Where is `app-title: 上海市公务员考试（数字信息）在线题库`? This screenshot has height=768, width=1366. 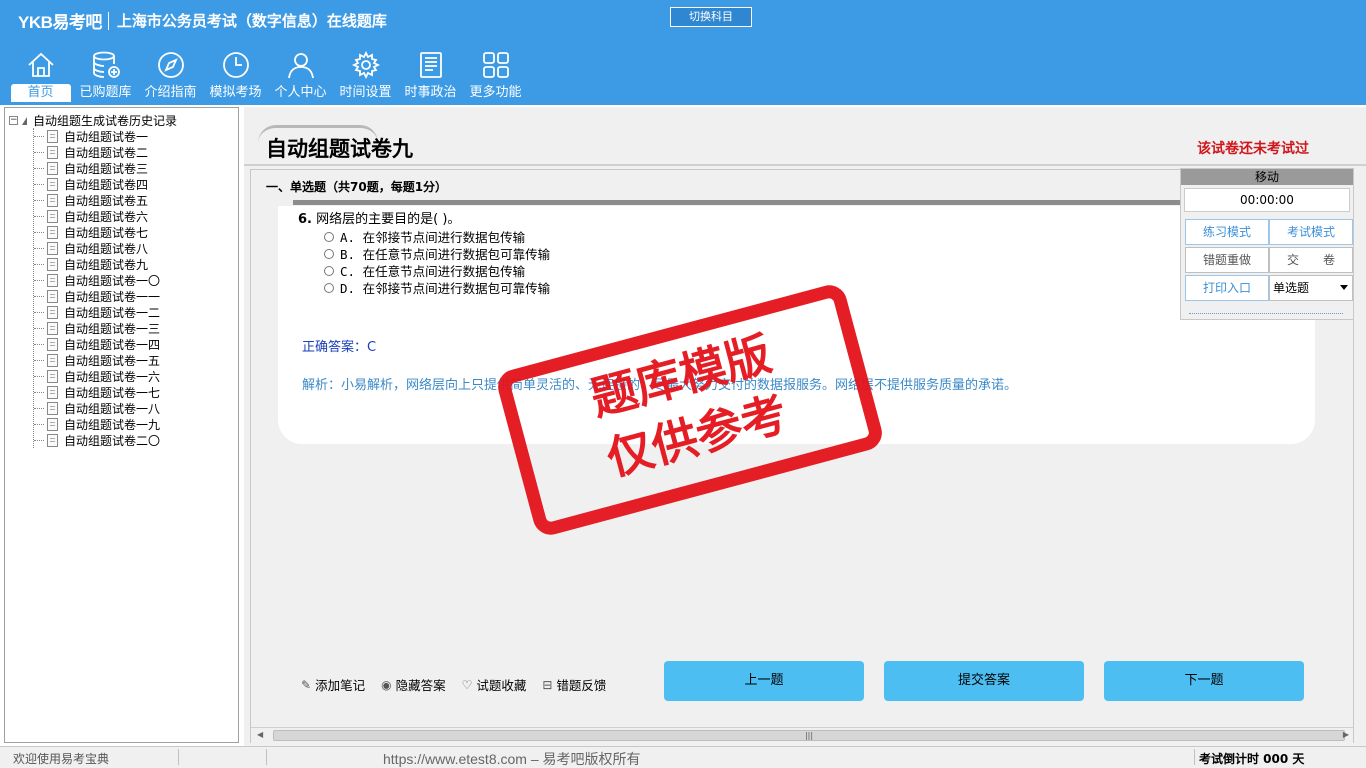 app-title: 上海市公务员考试（数字信息）在线题库 is located at coordinates (251, 21).